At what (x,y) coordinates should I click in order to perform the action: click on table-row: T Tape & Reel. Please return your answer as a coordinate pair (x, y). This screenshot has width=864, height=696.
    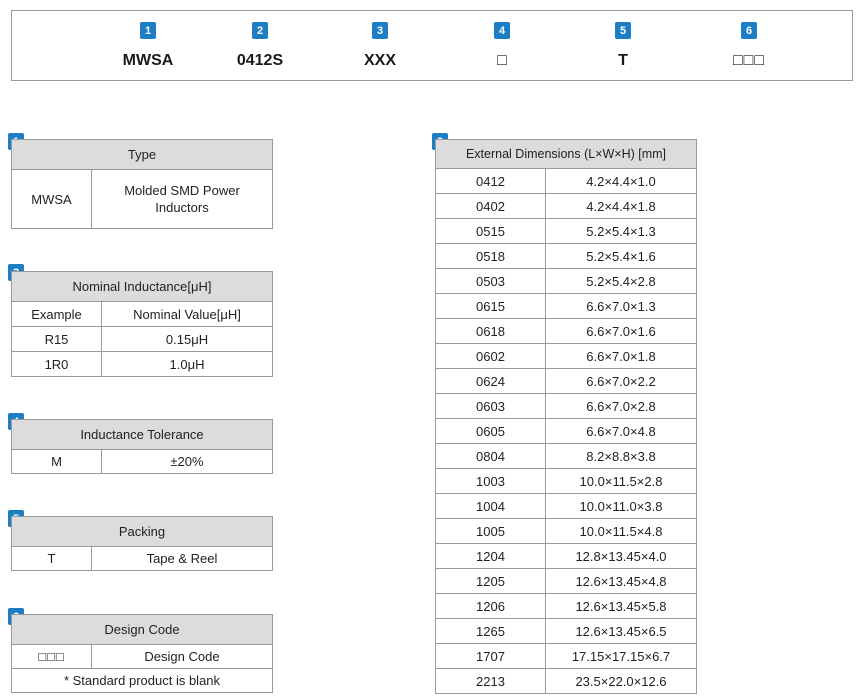
    Looking at the image, I should click on (142, 558).